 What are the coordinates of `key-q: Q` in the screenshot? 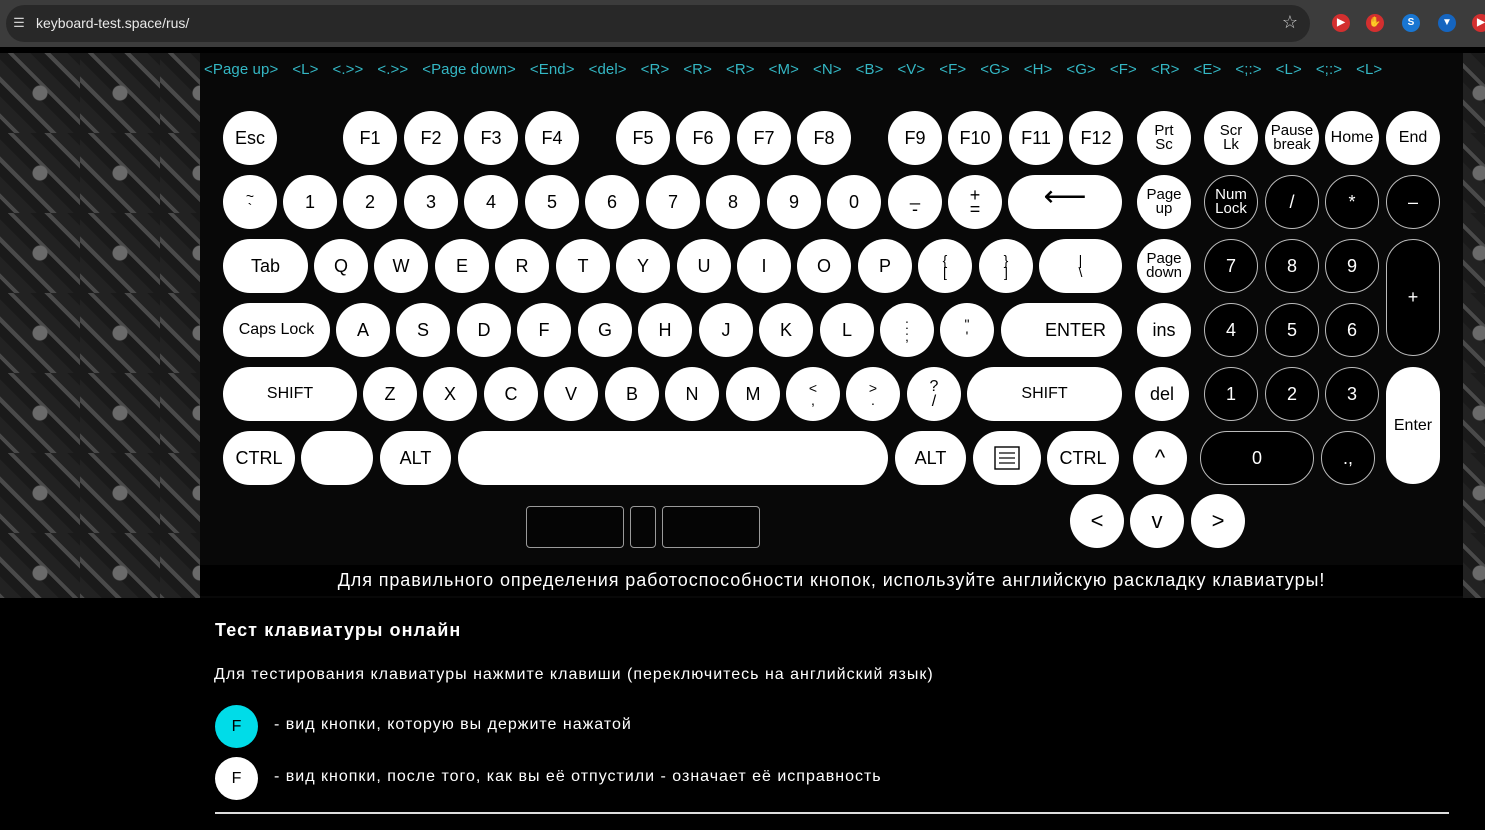 It's located at (341, 266).